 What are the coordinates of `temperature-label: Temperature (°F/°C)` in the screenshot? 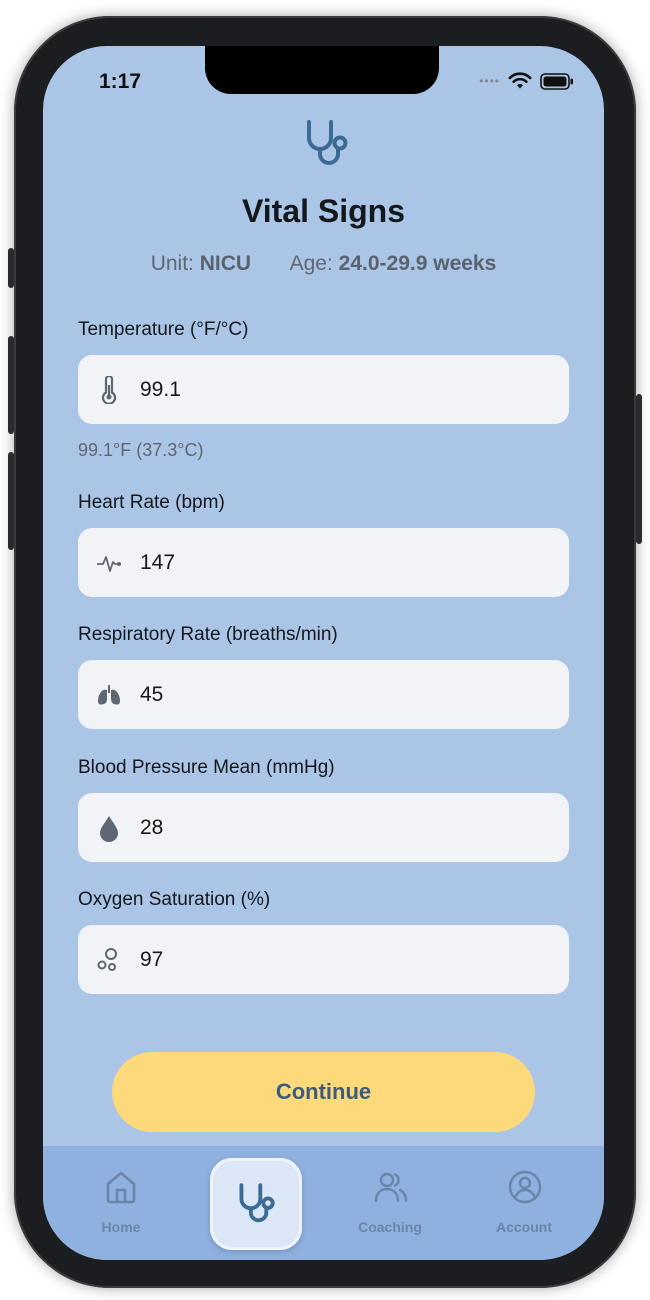 It's located at (163, 329).